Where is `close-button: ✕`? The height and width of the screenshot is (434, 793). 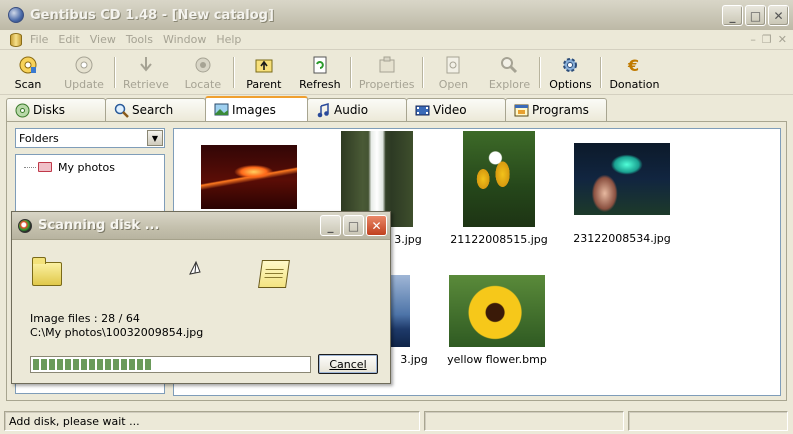 close-button: ✕ is located at coordinates (778, 15).